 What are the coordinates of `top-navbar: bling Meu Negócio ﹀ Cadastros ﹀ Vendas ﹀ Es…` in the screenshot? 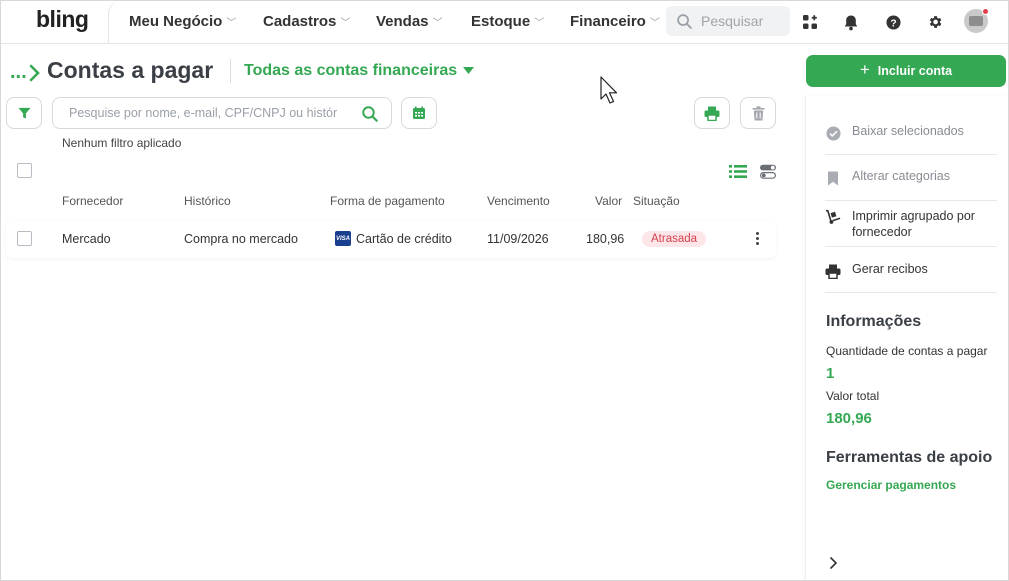 It's located at (504, 22).